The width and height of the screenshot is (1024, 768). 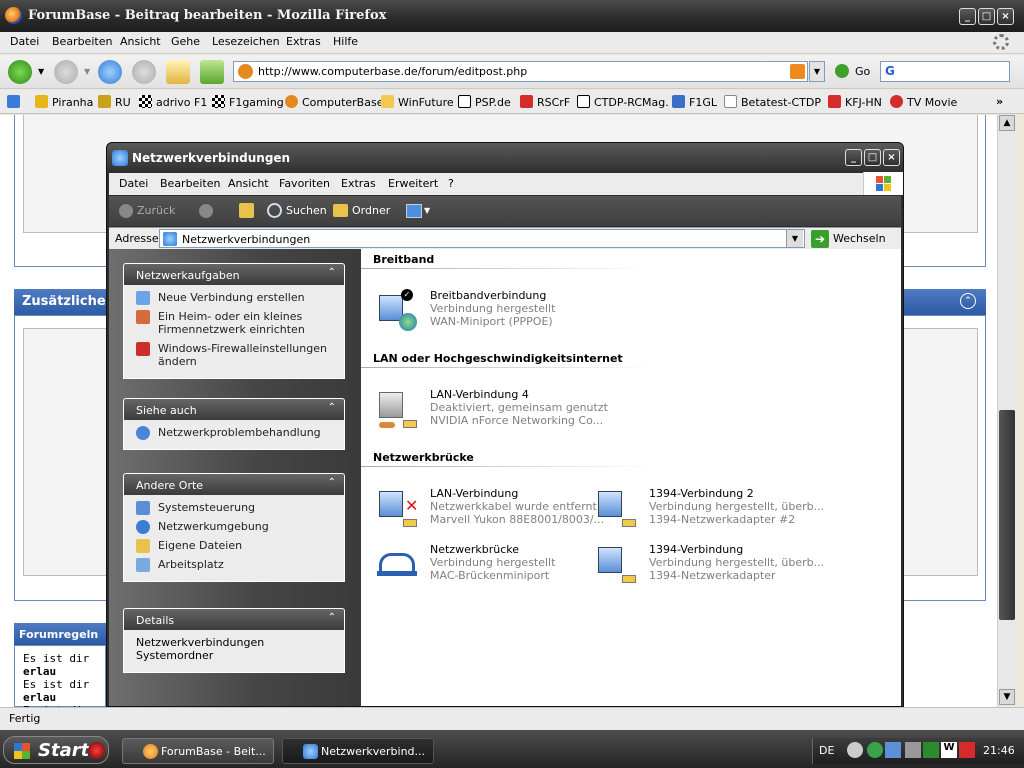 What do you see at coordinates (246, 41) in the screenshot?
I see `menu-lesezeichen: Lesezeichen` at bounding box center [246, 41].